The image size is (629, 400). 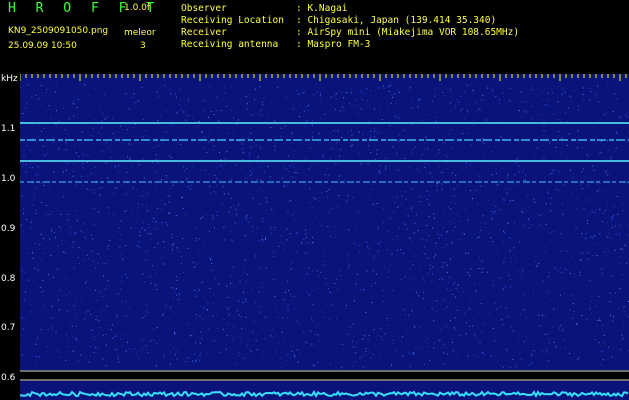 I want to click on y-tick-label: 0.7, so click(x=8, y=328).